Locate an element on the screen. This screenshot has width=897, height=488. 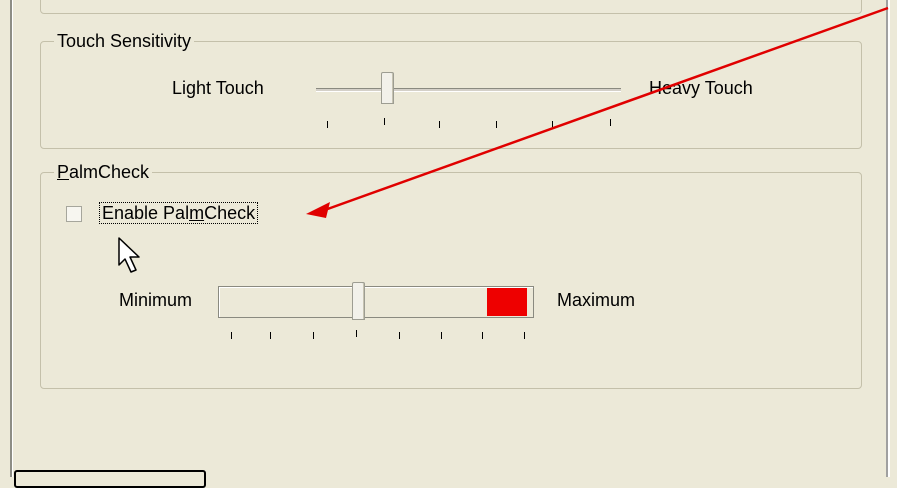
palmcheck-range-fill is located at coordinates (507, 302).